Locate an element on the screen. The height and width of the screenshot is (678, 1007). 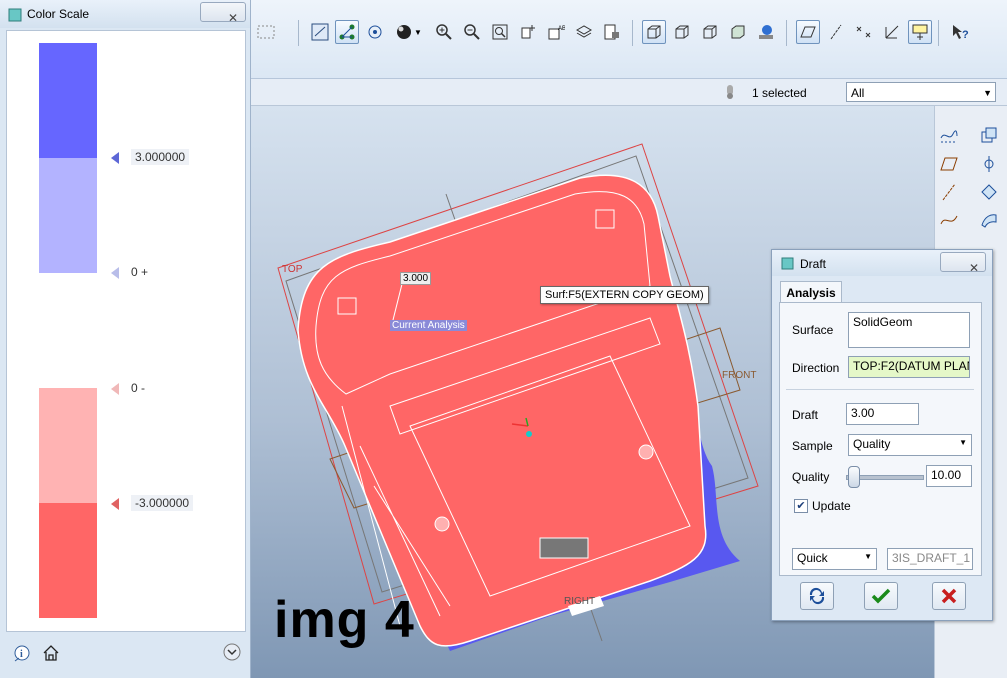
datum-top-label: TOP is located at coordinates (292, 269).